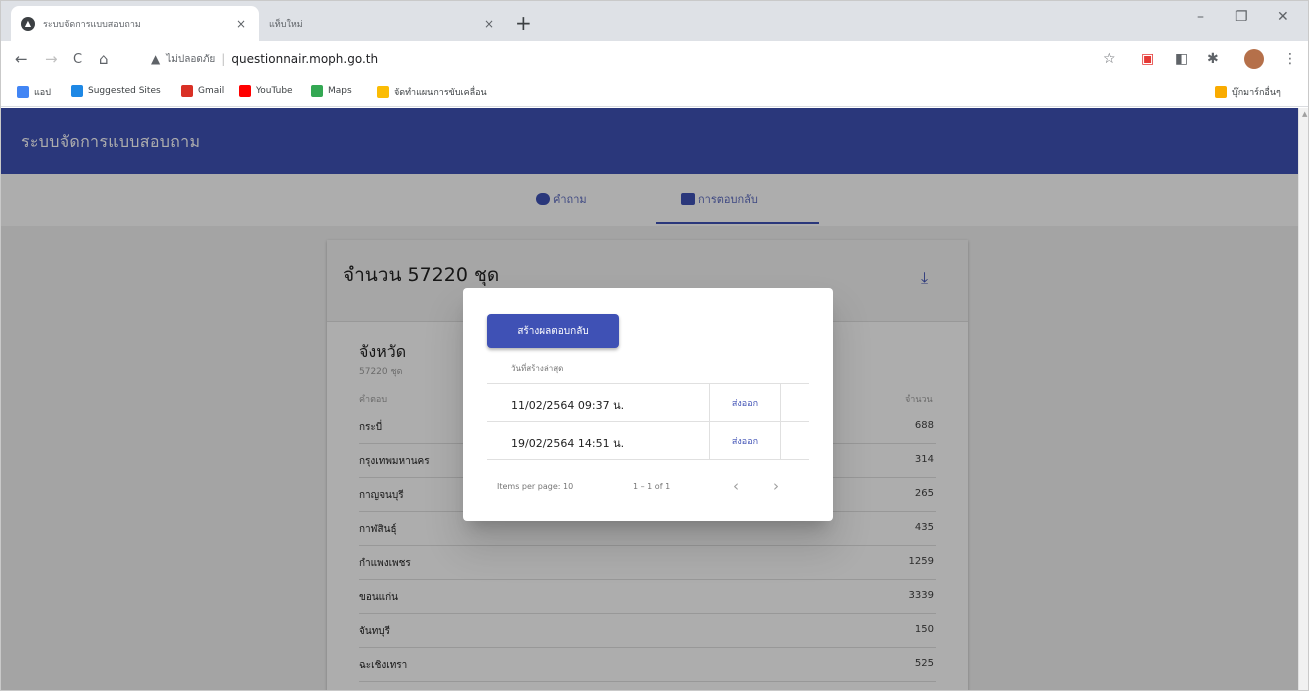  What do you see at coordinates (28, 23) in the screenshot?
I see `angular-favicon-icon: ▲` at bounding box center [28, 23].